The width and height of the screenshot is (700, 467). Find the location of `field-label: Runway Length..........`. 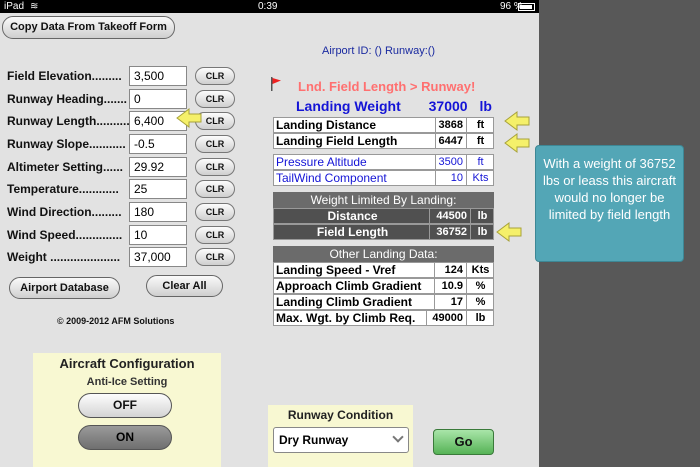

field-label: Runway Length.......... is located at coordinates (68, 121).